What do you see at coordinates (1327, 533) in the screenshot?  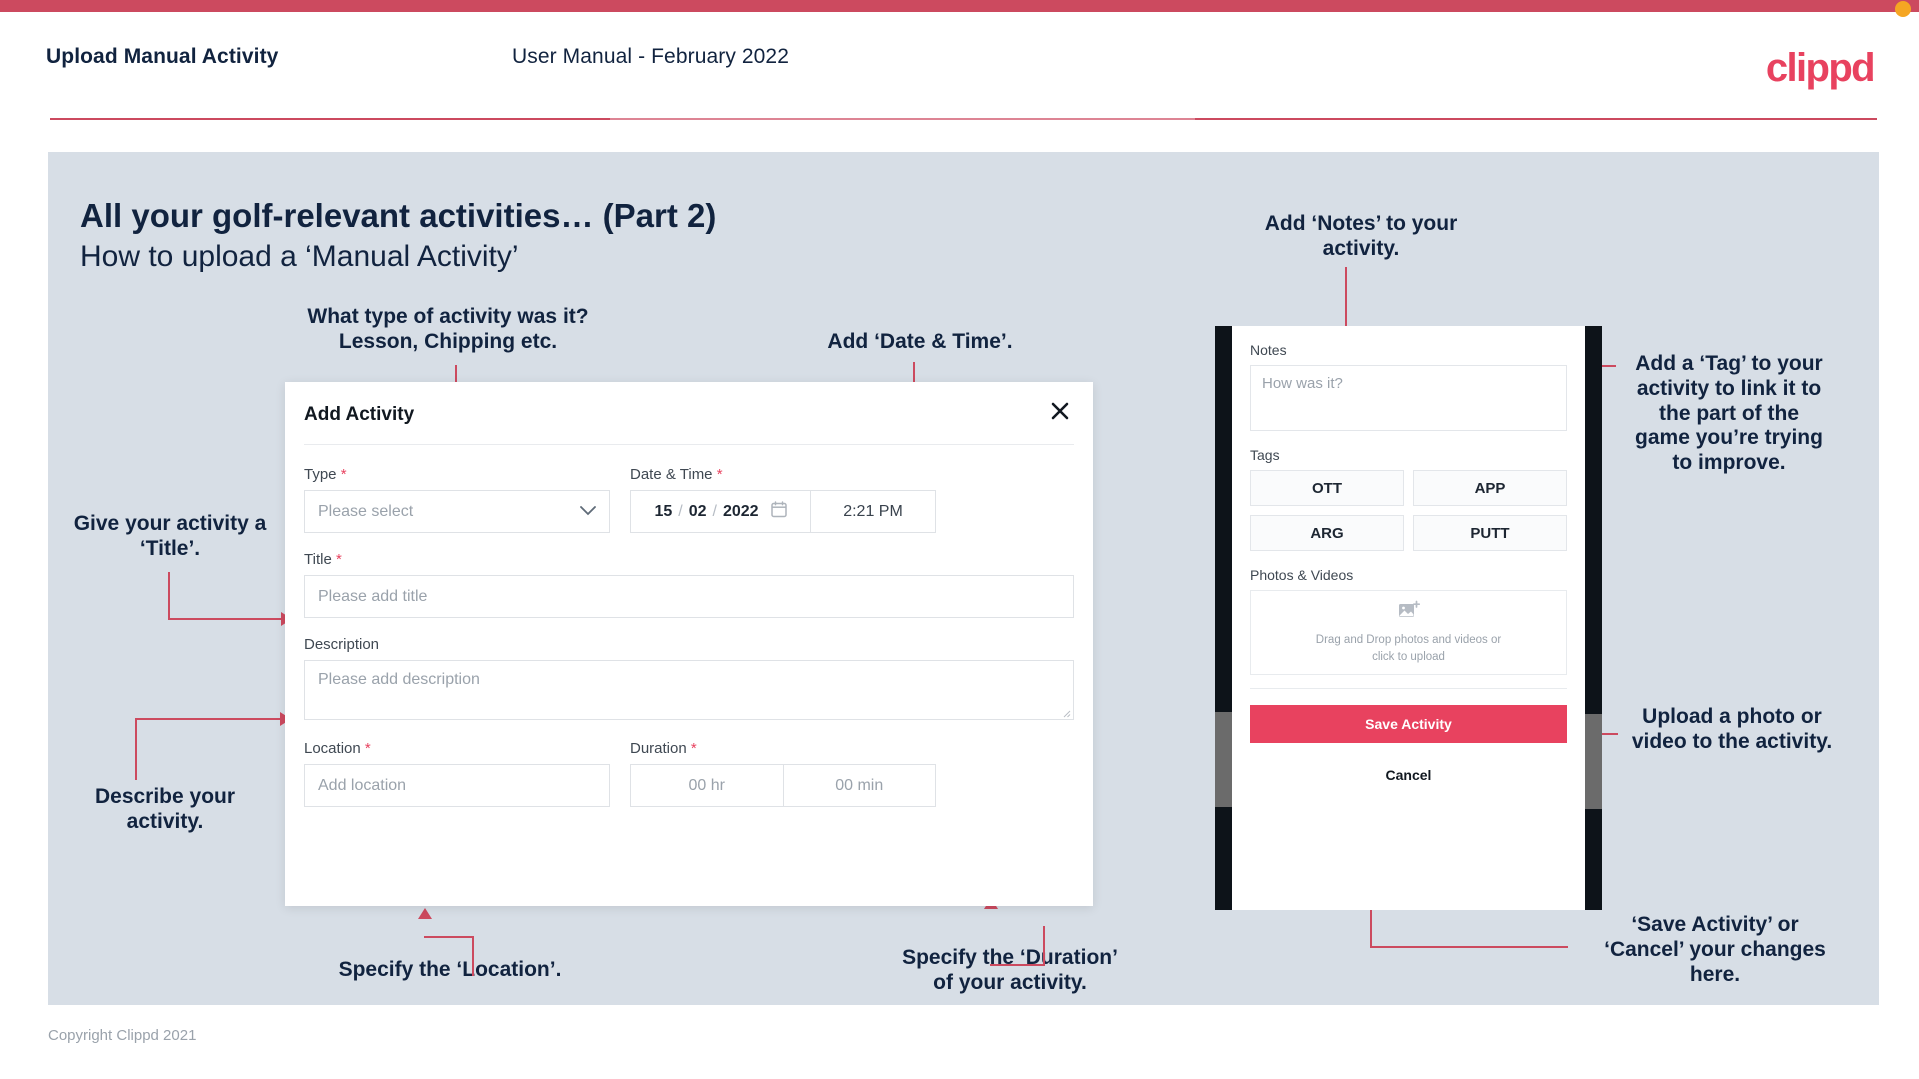 I see `tag-arg: ARG` at bounding box center [1327, 533].